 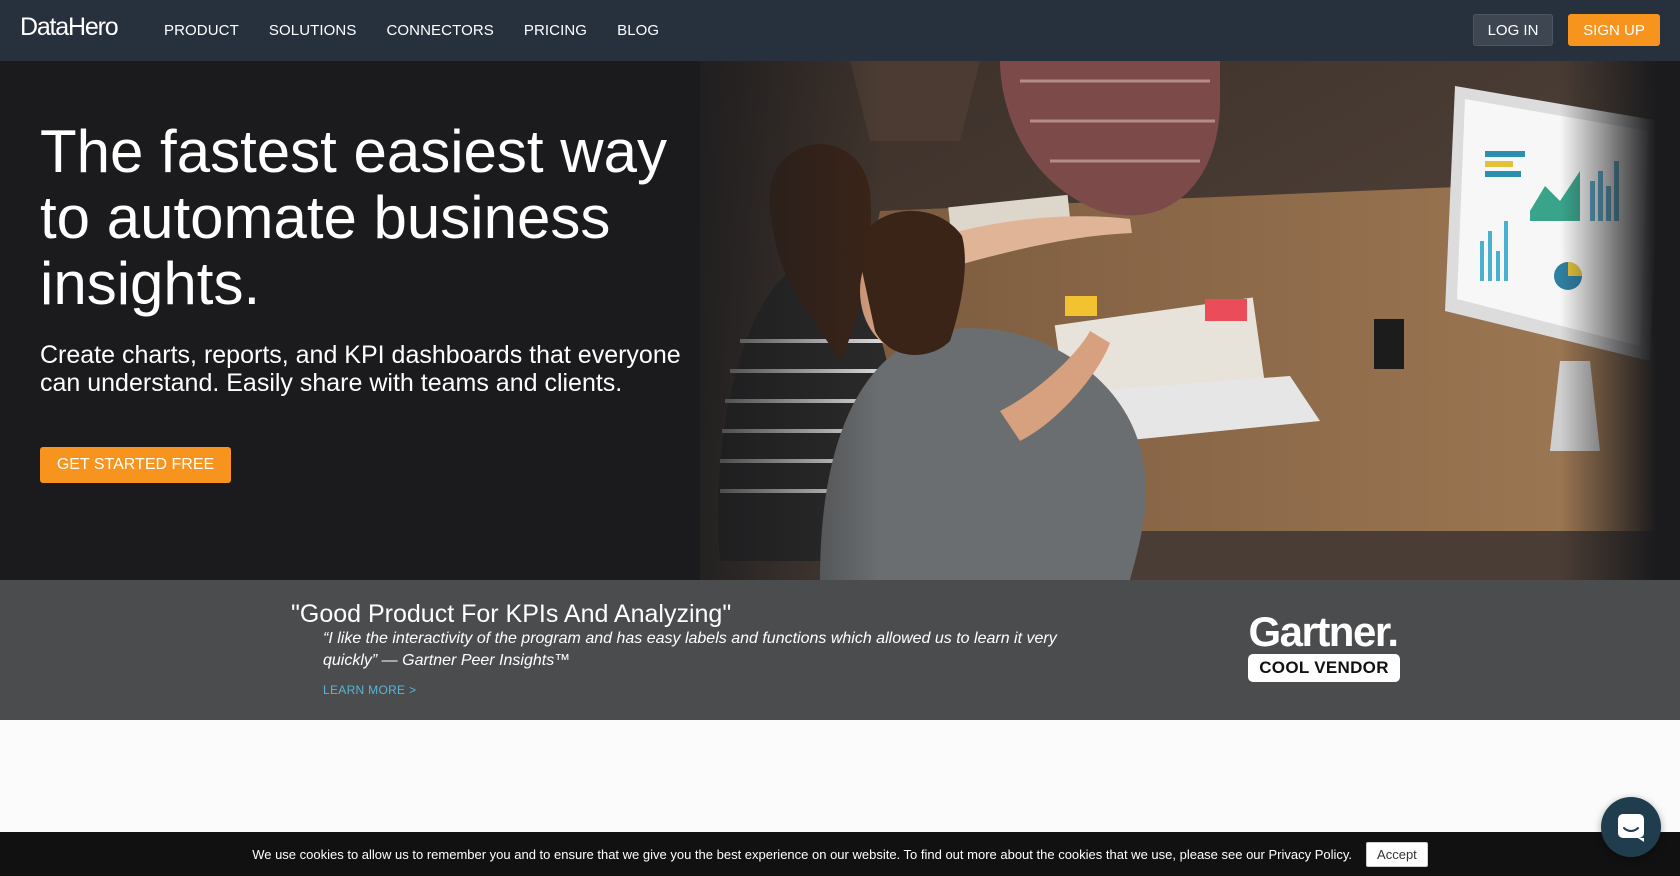 I want to click on nav-link-product: PRODUCT, so click(x=201, y=30).